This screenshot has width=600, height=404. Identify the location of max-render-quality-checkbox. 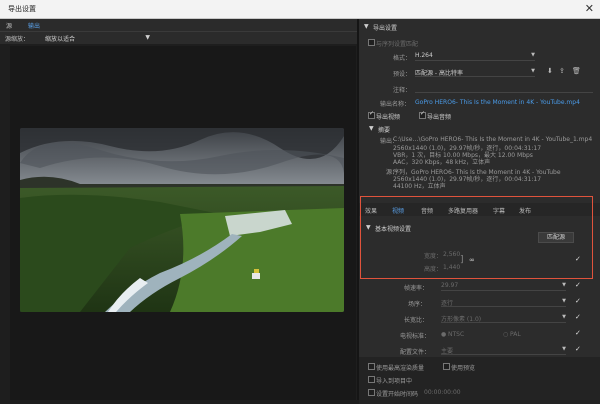
(371, 366).